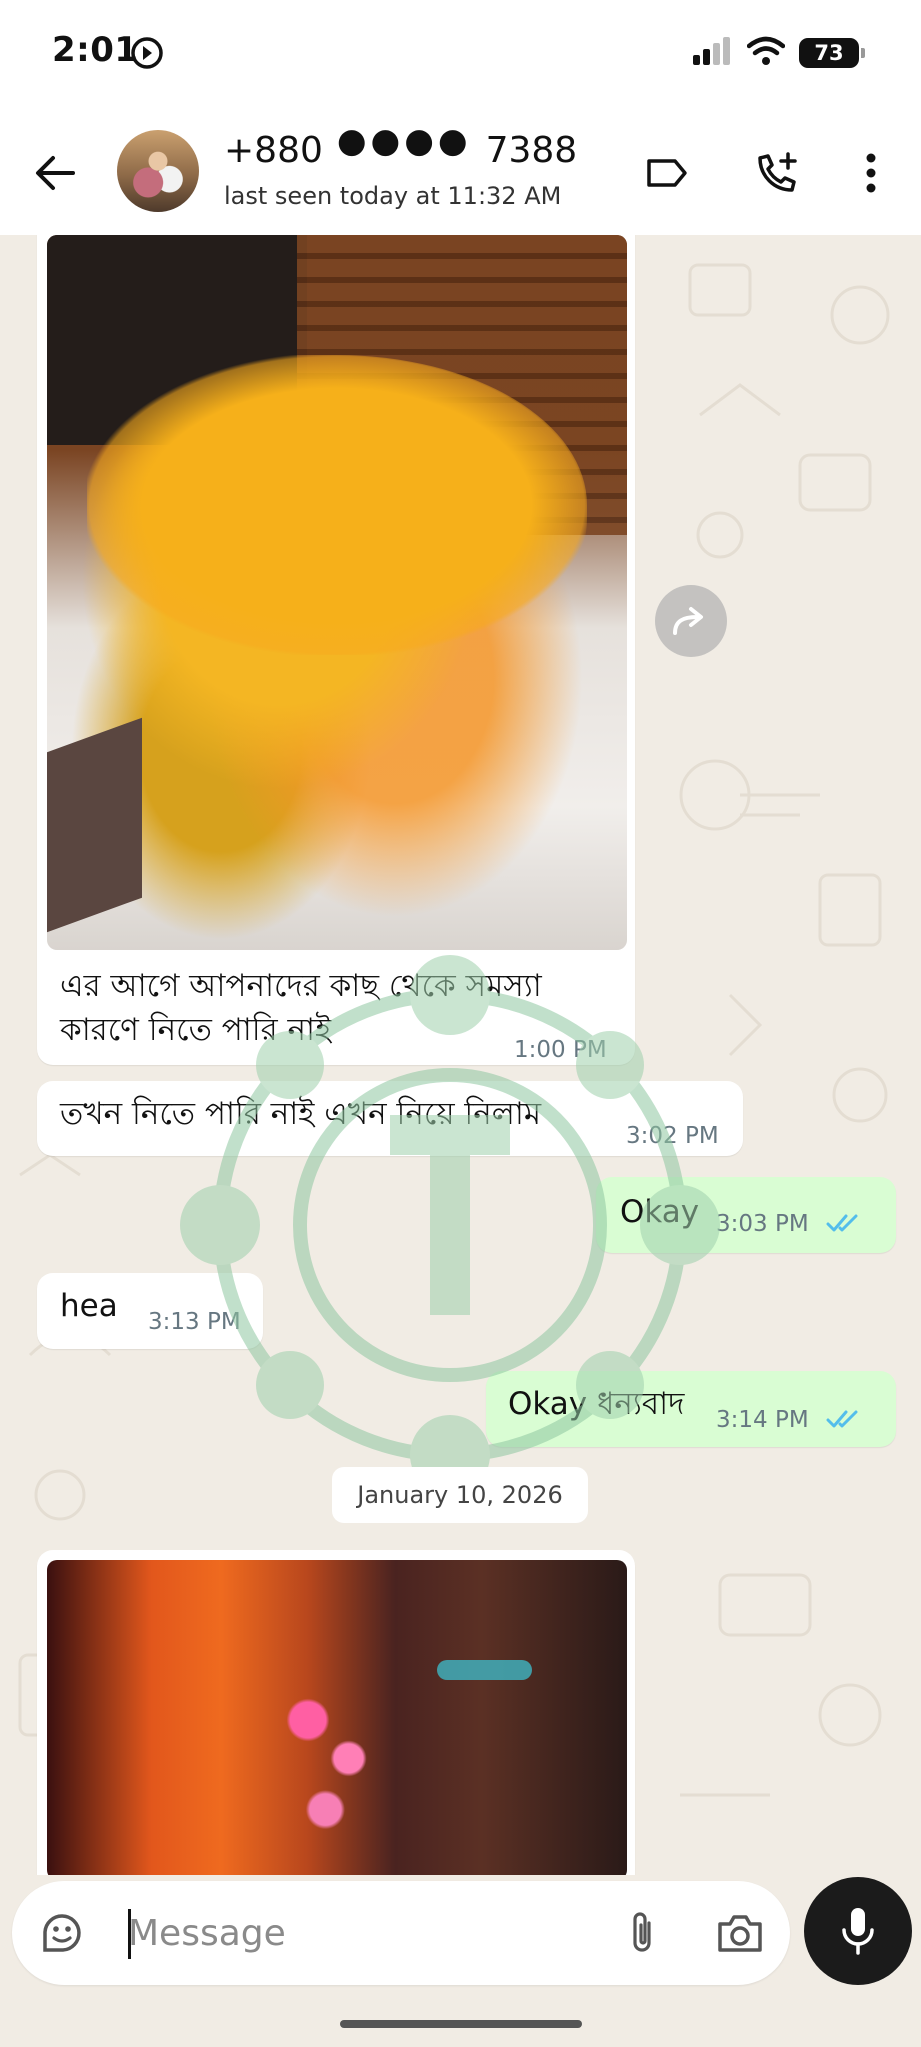 This screenshot has height=2047, width=921. I want to click on more-options-button, so click(871, 173).